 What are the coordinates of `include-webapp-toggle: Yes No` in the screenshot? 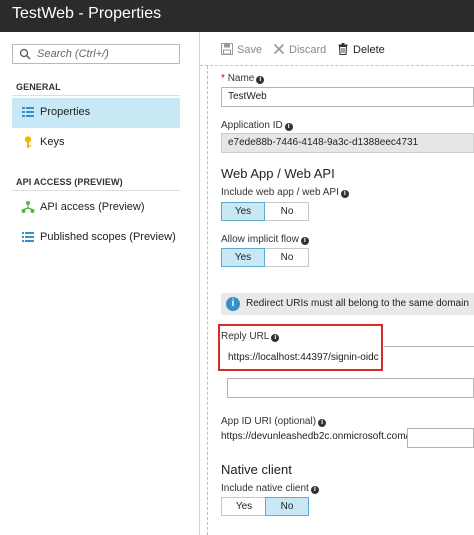 It's located at (265, 211).